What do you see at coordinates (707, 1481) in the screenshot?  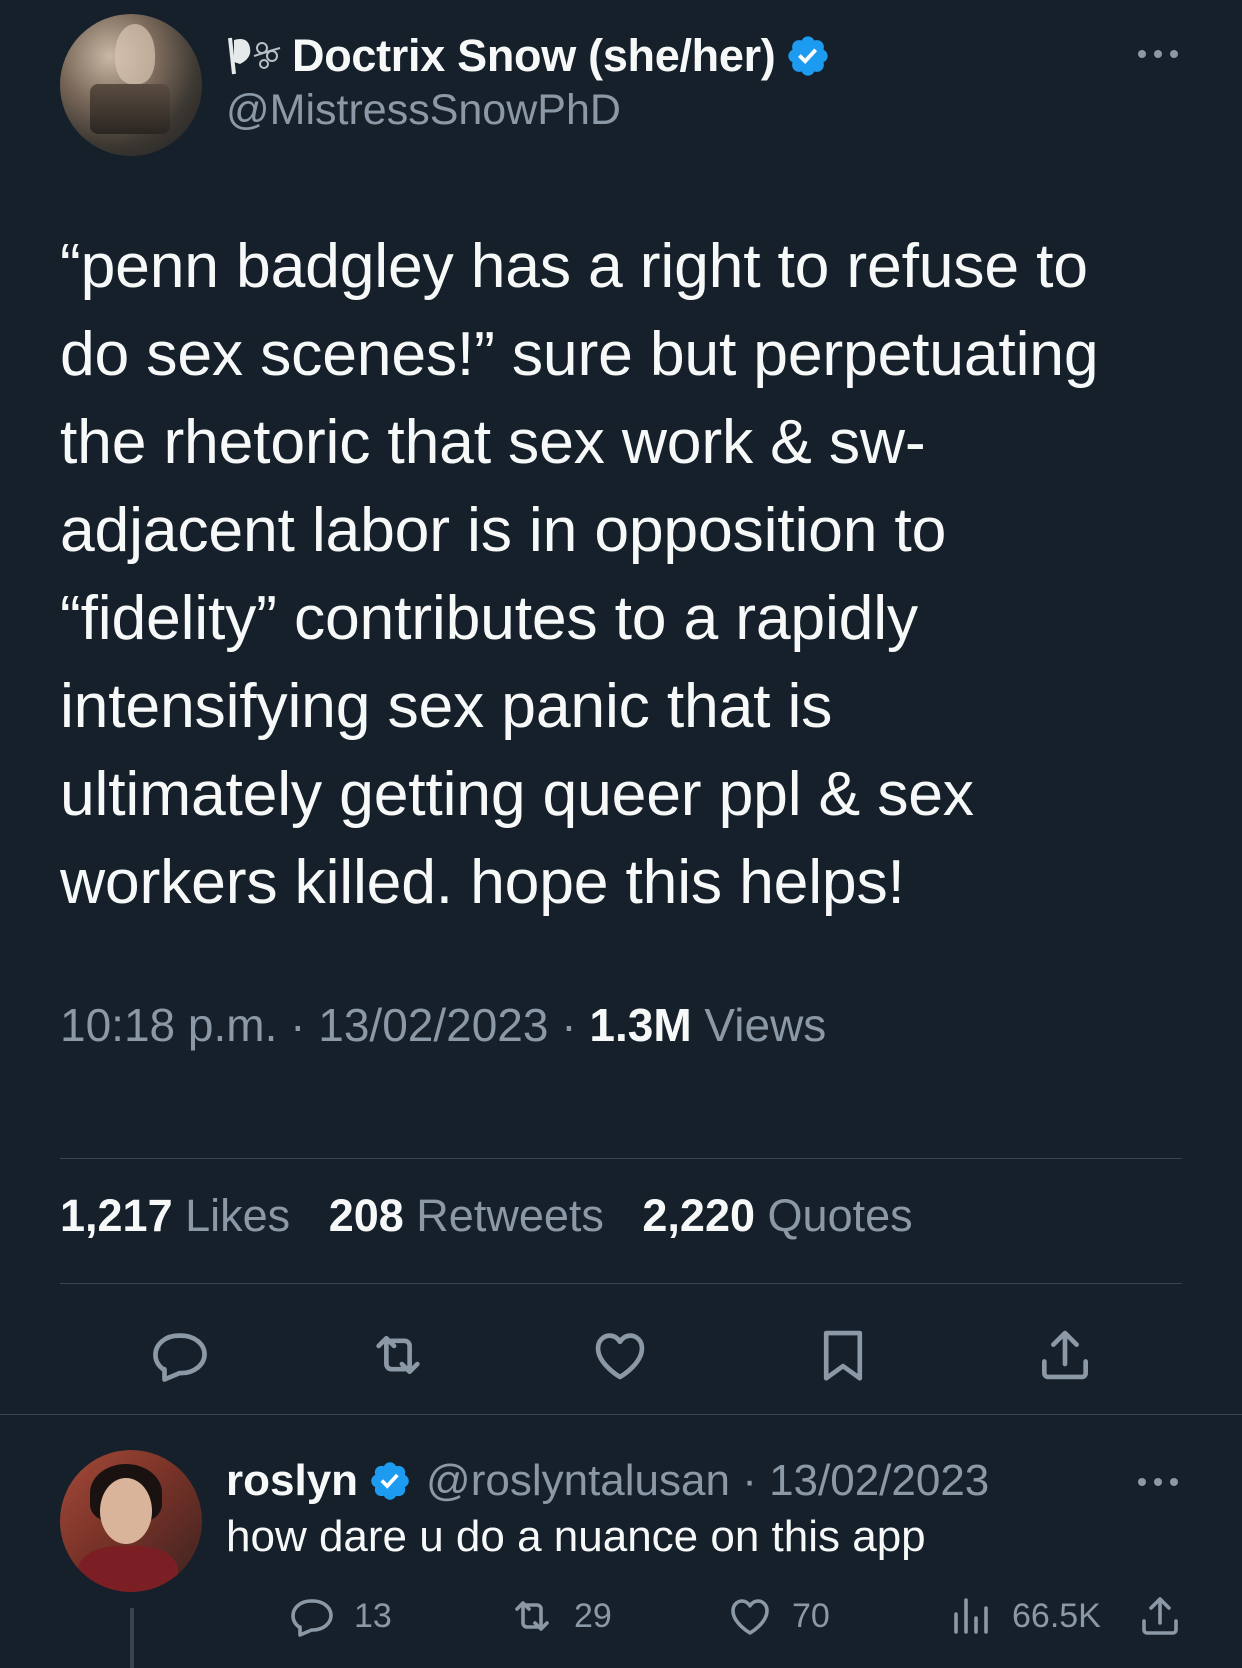 I see `reply-handle-and-date: @roslyntalusan · 13/02/2023` at bounding box center [707, 1481].